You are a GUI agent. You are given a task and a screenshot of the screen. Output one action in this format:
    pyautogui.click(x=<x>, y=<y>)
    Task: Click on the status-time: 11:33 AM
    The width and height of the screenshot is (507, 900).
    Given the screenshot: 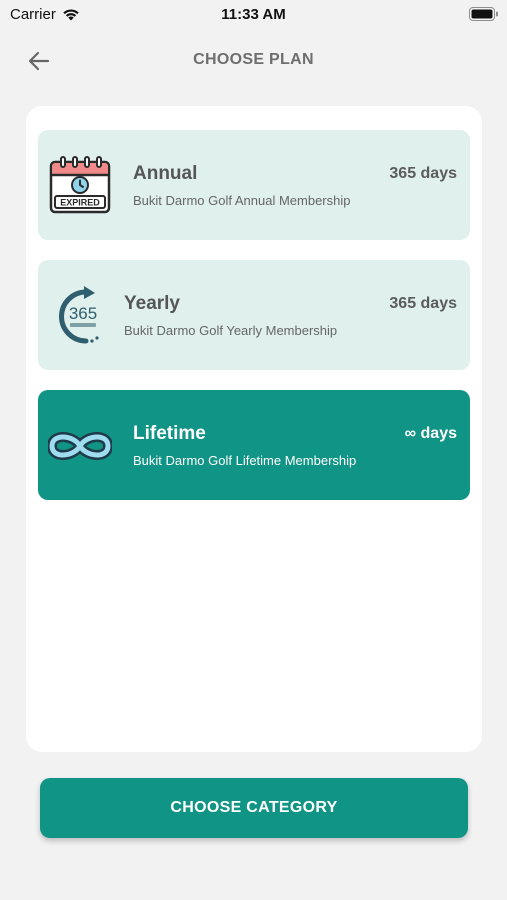 What is the action you would take?
    pyautogui.click(x=253, y=14)
    